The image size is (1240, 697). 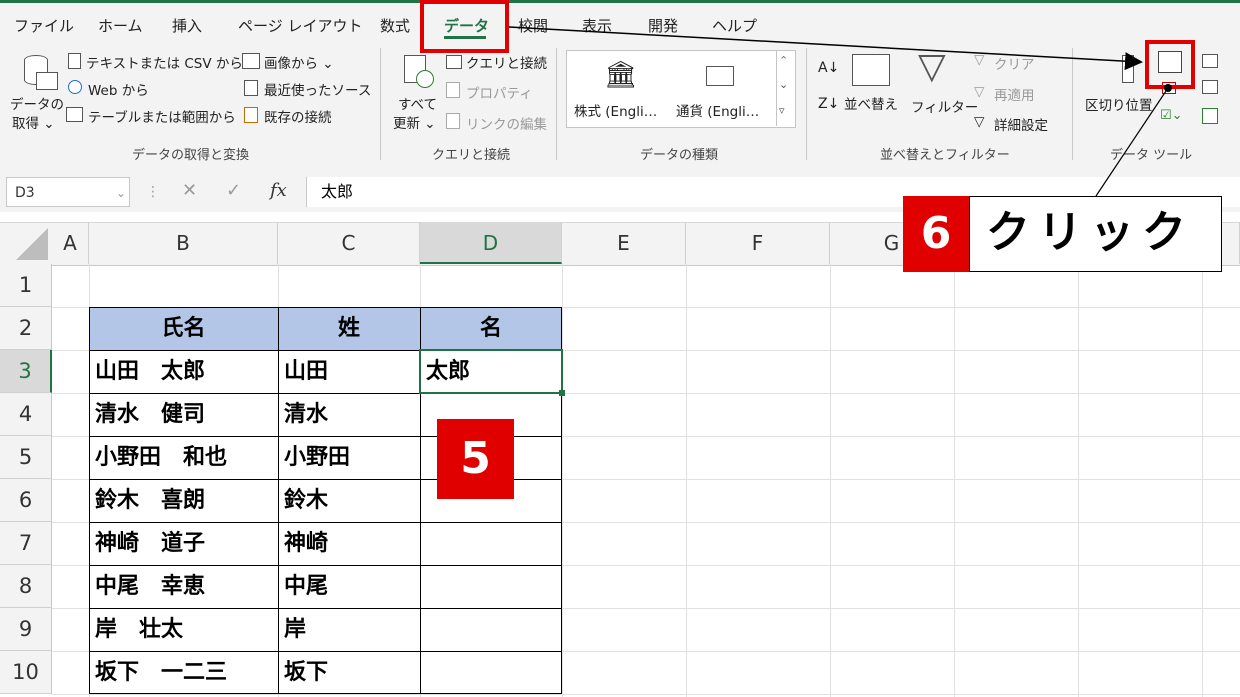 I want to click on step-6-badge: 6, so click(x=936, y=234).